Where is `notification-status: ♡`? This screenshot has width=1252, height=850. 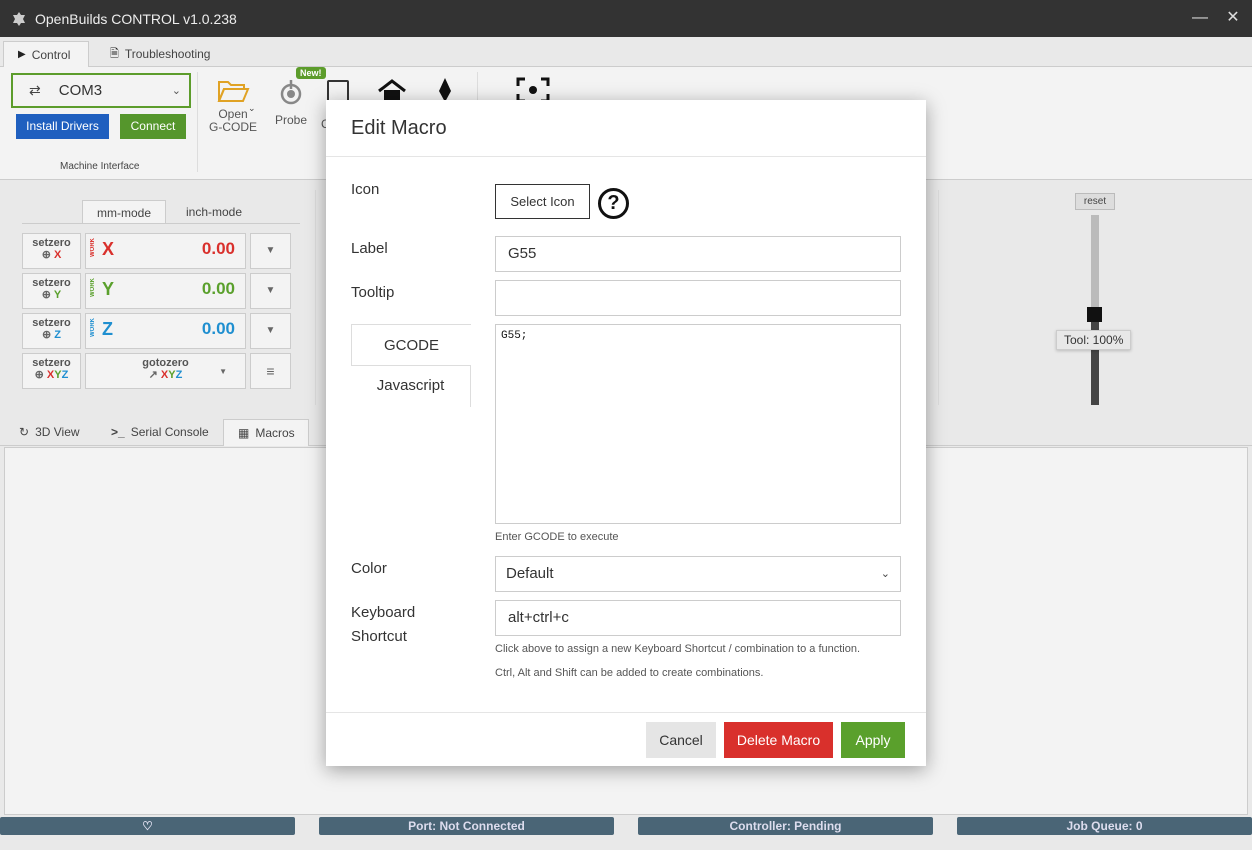
notification-status: ♡ is located at coordinates (147, 826).